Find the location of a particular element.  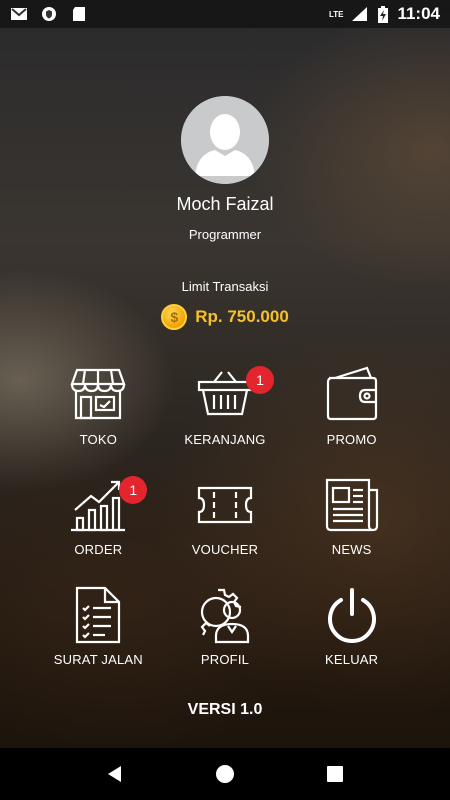

app-version: VERSI 1.0 is located at coordinates (225, 709).